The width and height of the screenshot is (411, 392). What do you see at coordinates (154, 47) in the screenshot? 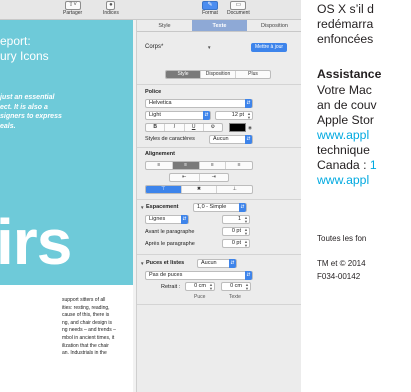
I see `paragraph-style-select: Corps*` at bounding box center [154, 47].